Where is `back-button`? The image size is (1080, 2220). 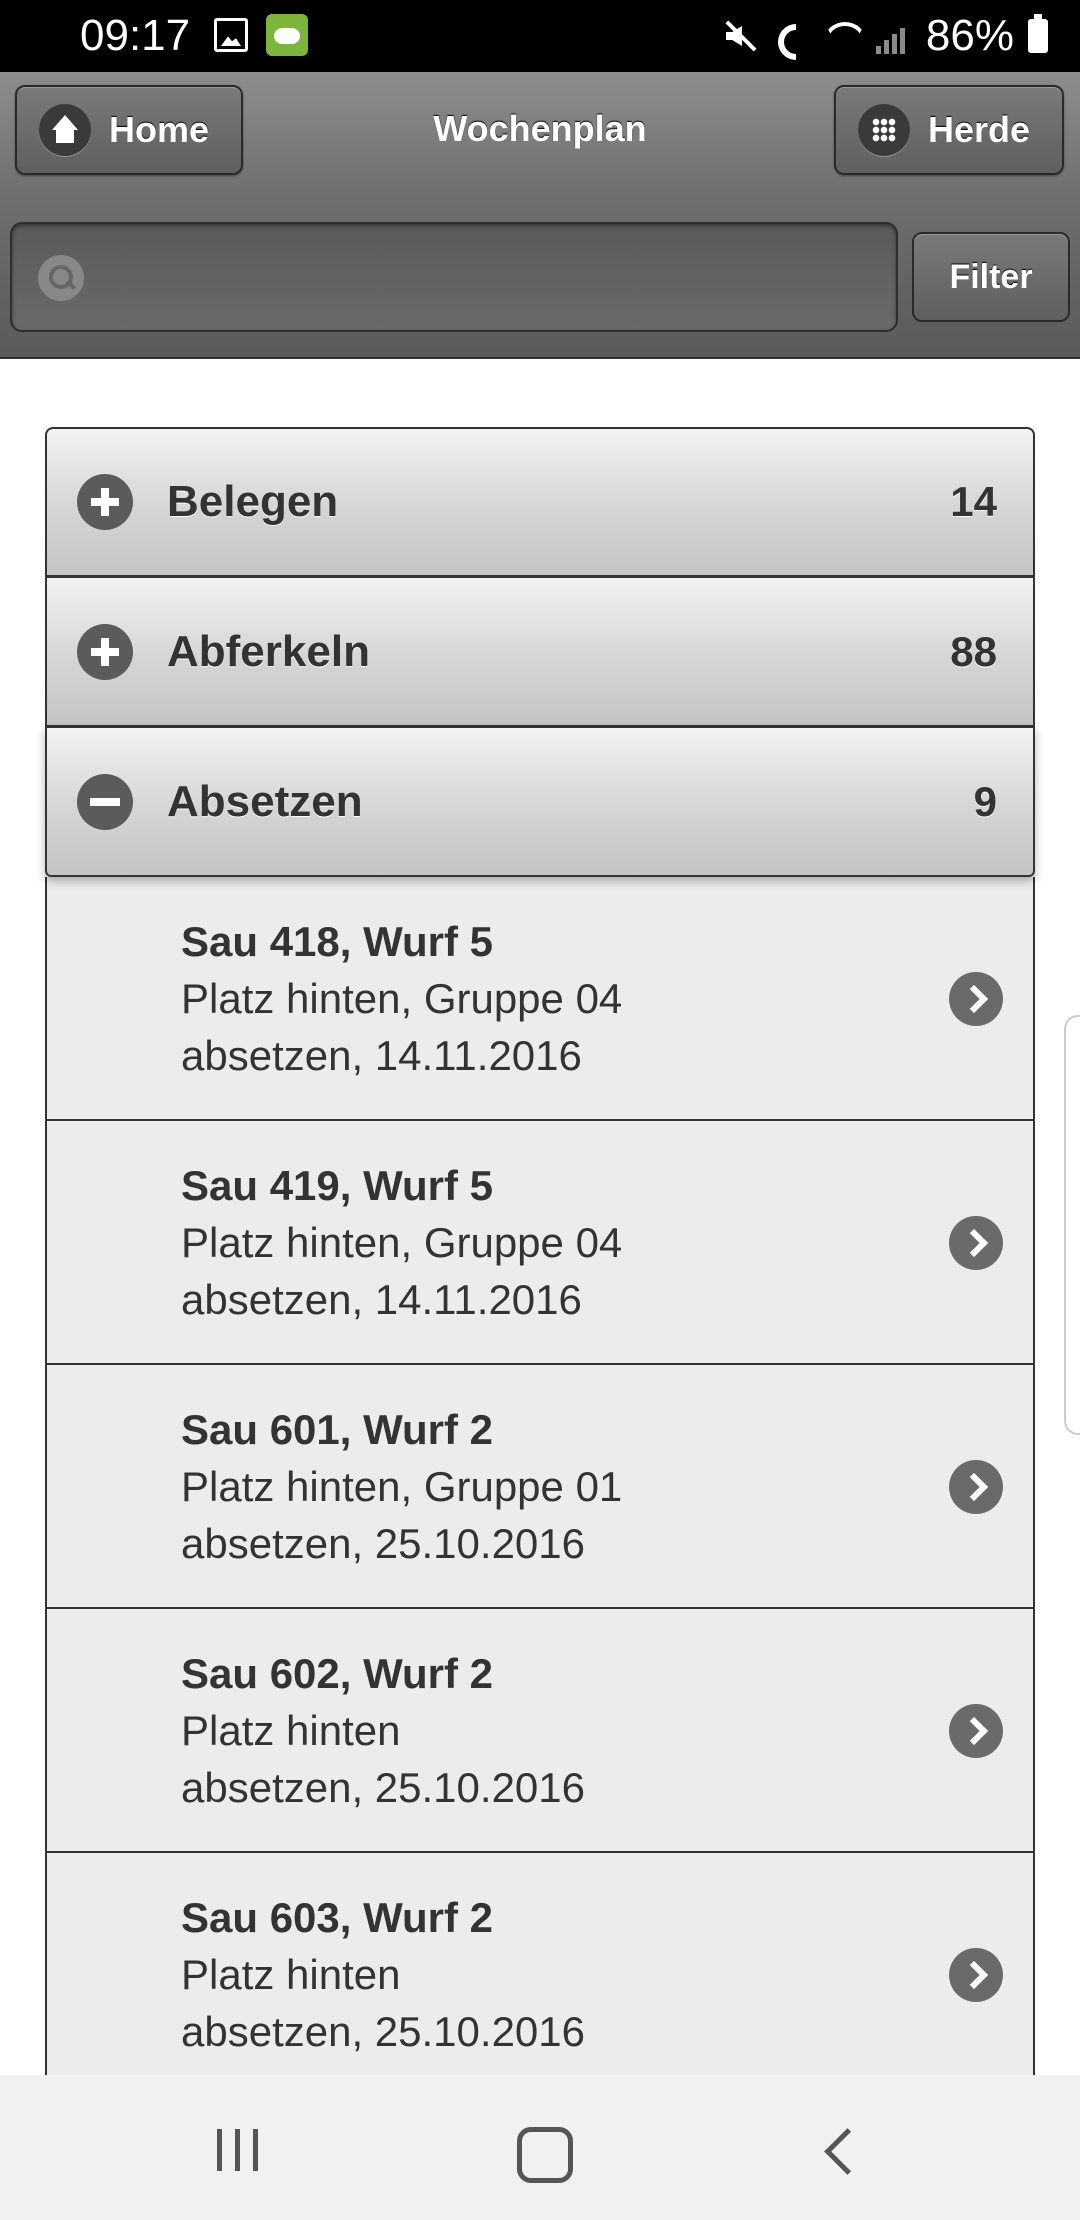
back-button is located at coordinates (842, 2150).